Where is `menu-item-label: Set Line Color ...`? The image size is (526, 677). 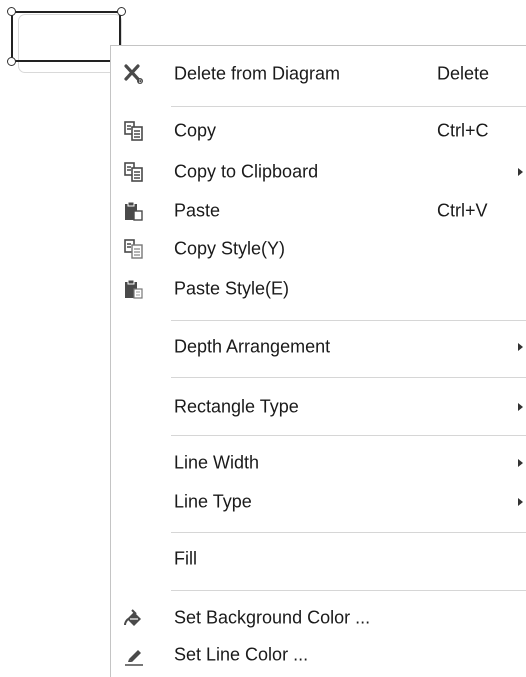
menu-item-label: Set Line Color ... is located at coordinates (241, 654).